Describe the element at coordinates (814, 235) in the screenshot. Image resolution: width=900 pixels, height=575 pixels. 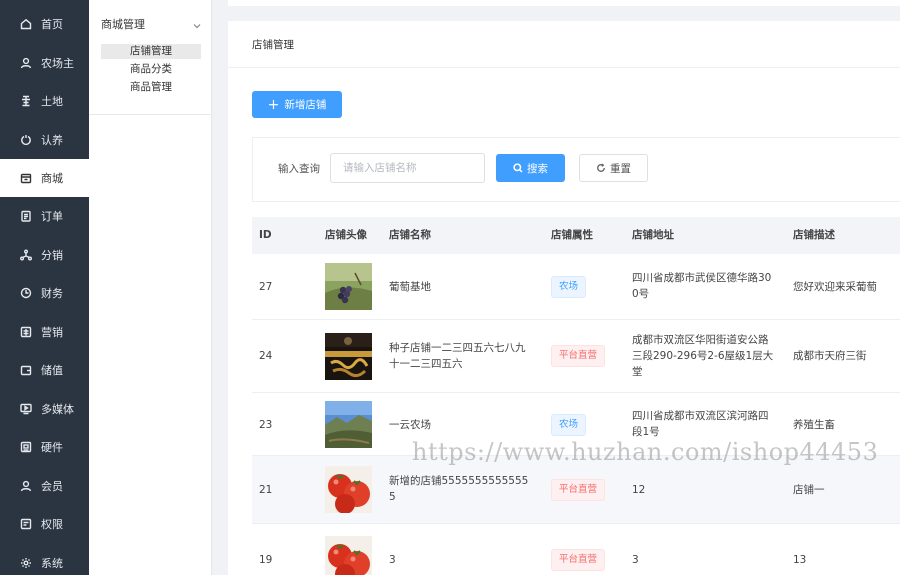
I see `column-header-desc: 店铺描述` at that location.